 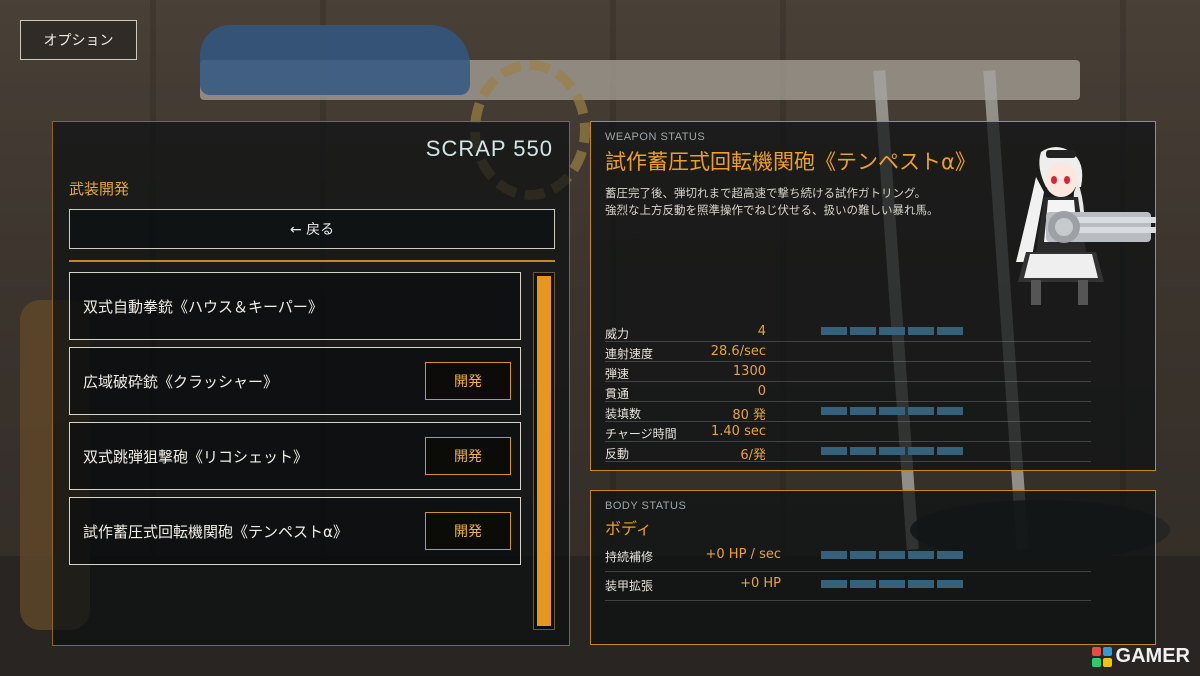 I want to click on scrollbar-thumb, so click(x=544, y=451).